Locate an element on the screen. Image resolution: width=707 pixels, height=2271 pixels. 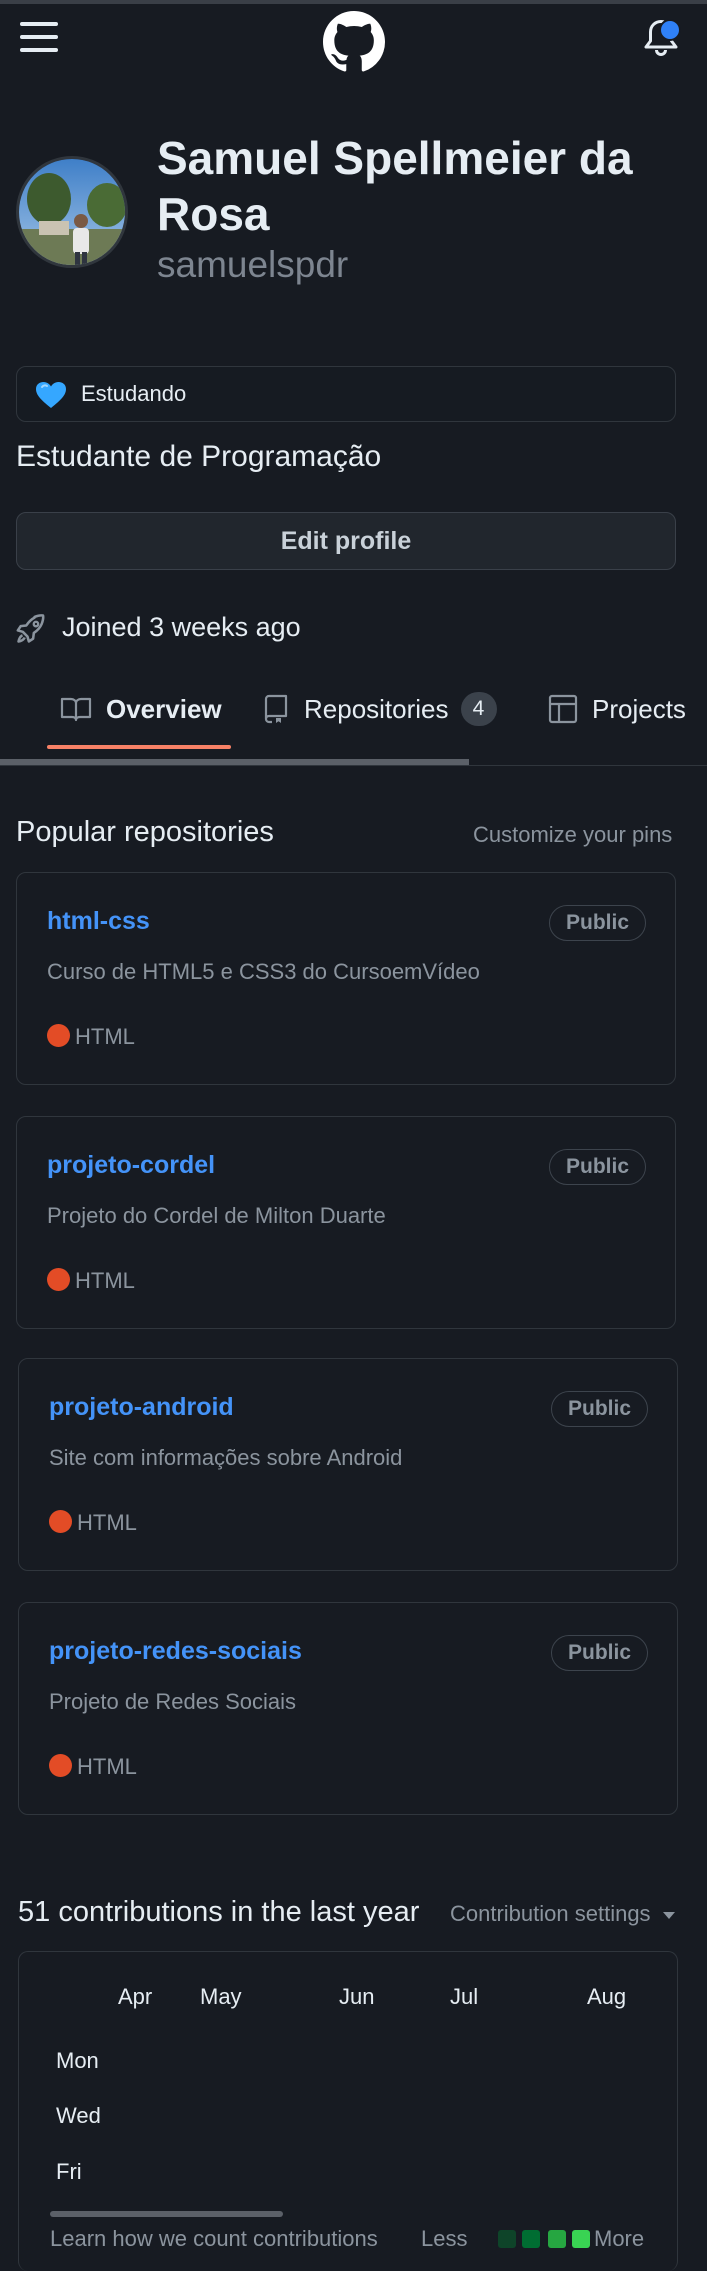
notification-indicator is located at coordinates (670, 30).